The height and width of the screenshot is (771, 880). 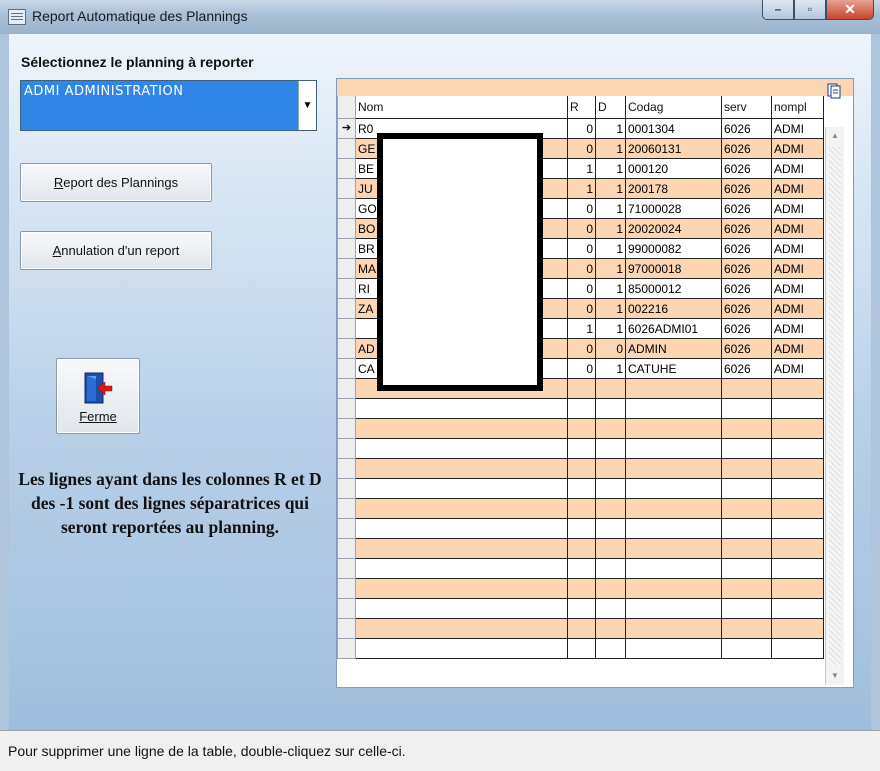 I want to click on cell-codag: 0001304, so click(x=673, y=128).